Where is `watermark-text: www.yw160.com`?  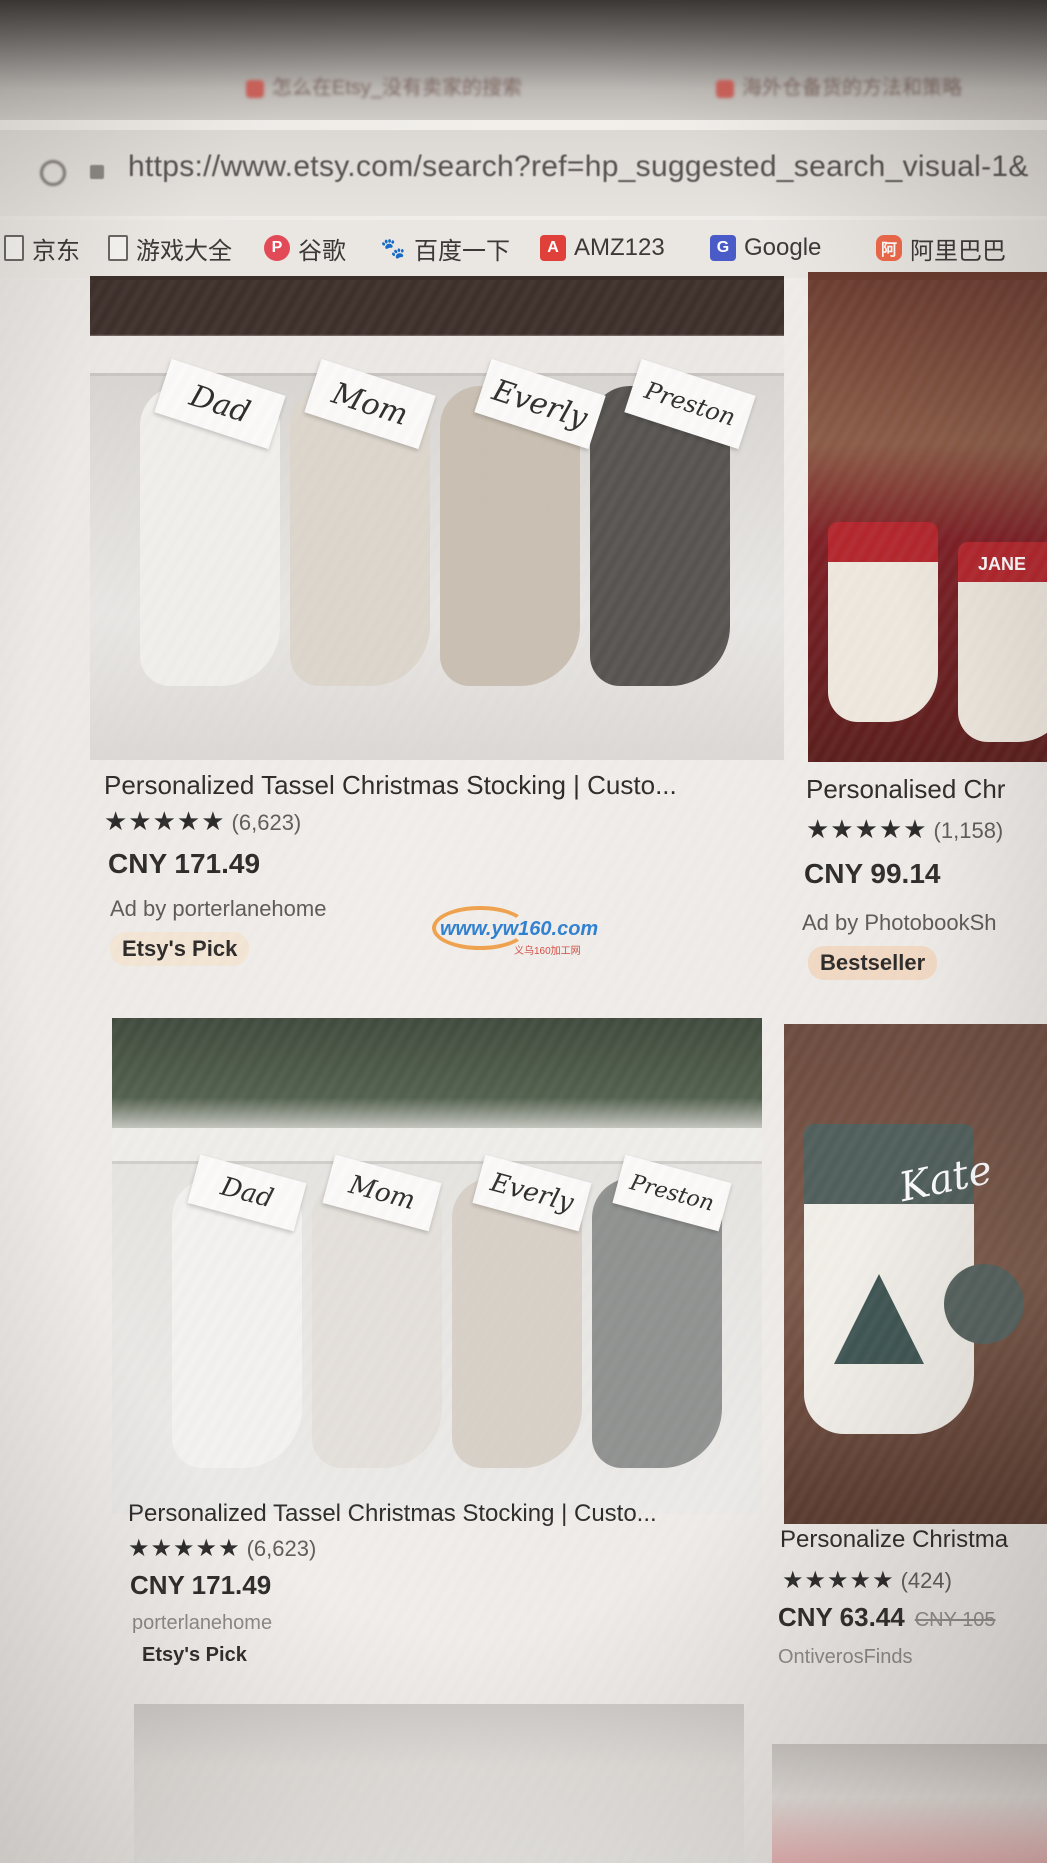
watermark-text: www.yw160.com is located at coordinates (519, 929).